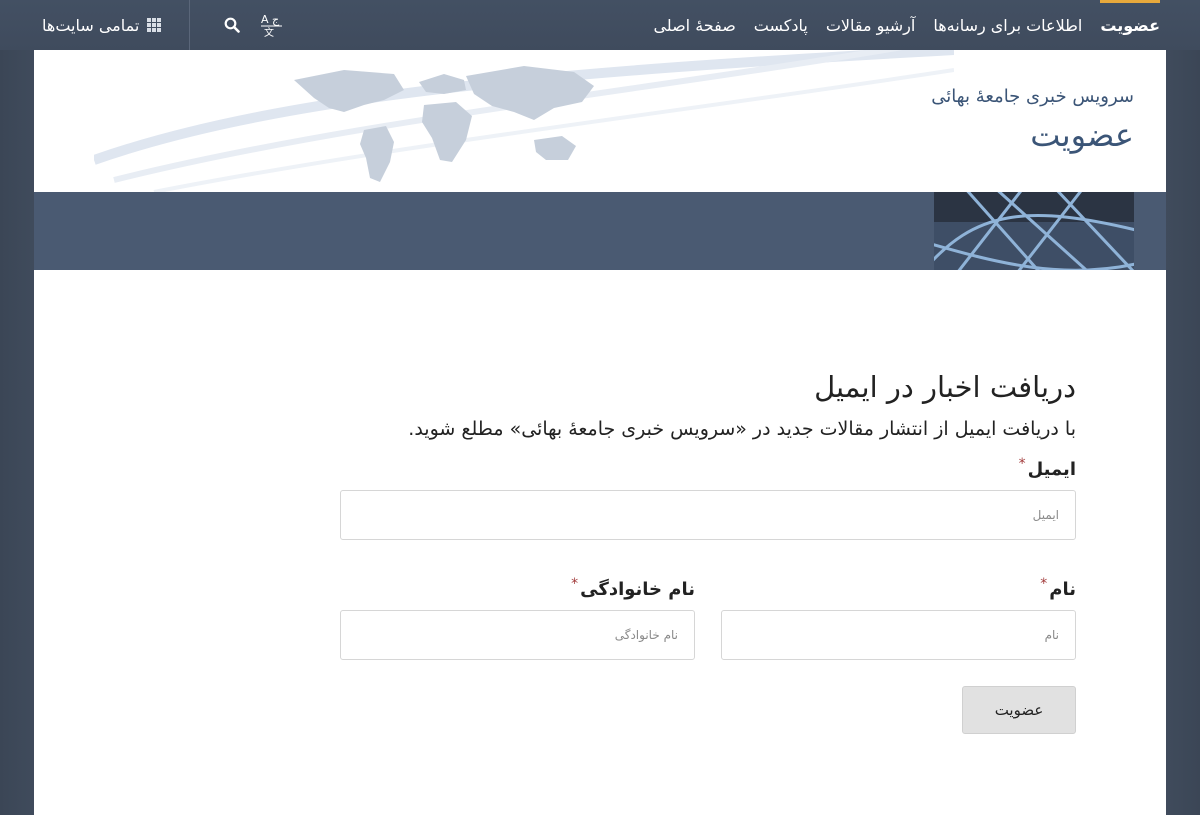 This screenshot has height=815, width=1200. I want to click on nav-item-home: صفحهٔ اصلی, so click(694, 25).